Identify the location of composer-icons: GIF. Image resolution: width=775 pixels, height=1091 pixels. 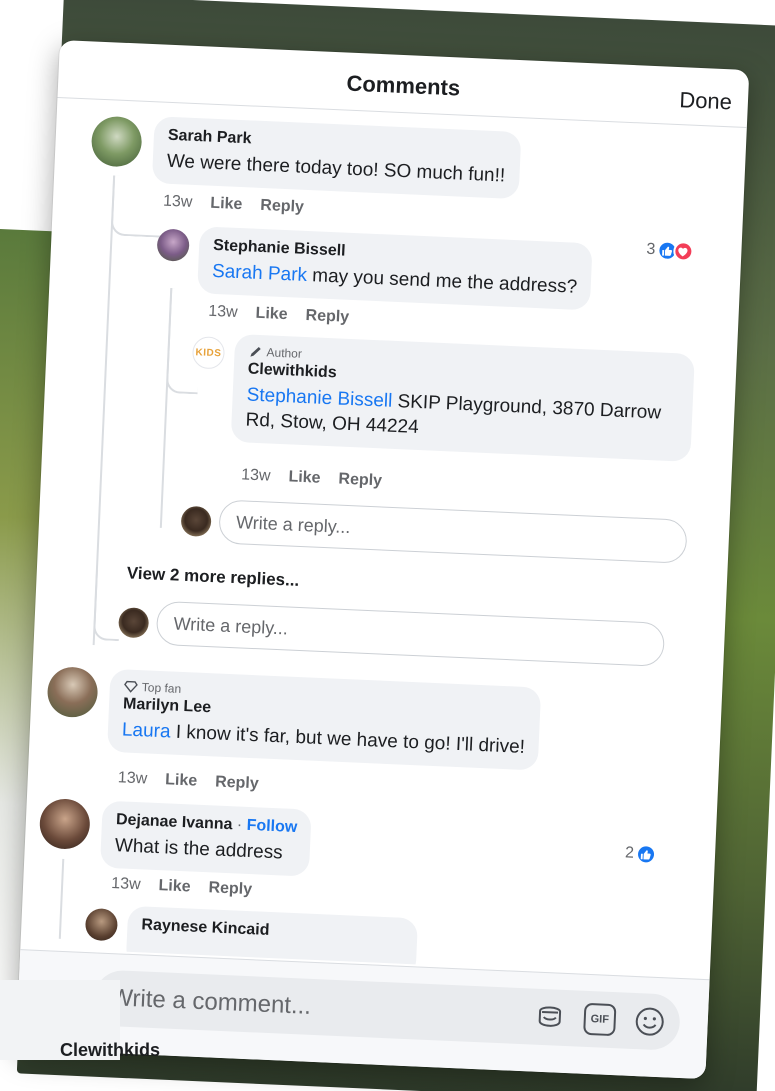
(599, 1020).